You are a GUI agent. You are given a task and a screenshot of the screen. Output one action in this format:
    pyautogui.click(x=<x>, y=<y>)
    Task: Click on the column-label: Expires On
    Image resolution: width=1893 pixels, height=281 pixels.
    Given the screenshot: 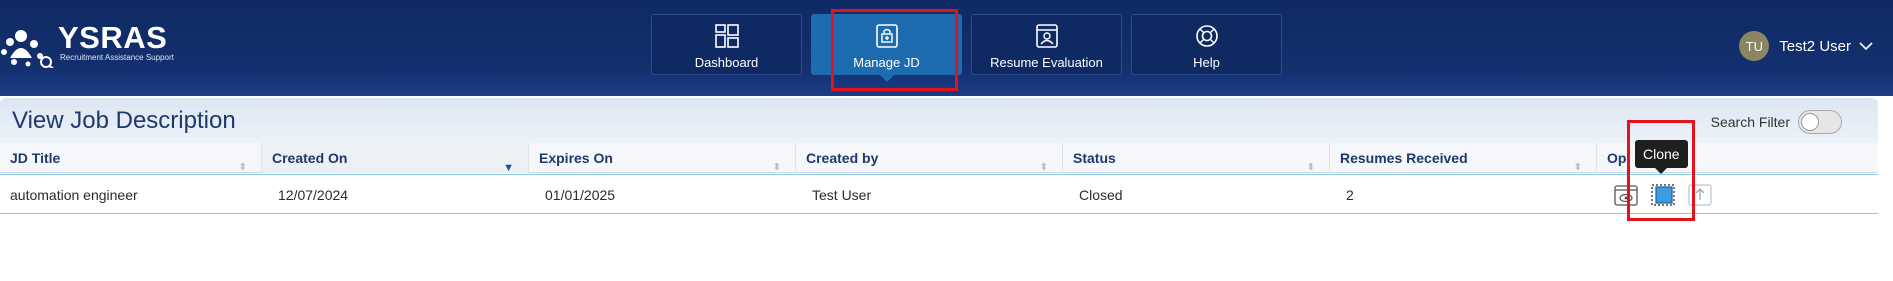 What is the action you would take?
    pyautogui.click(x=576, y=158)
    